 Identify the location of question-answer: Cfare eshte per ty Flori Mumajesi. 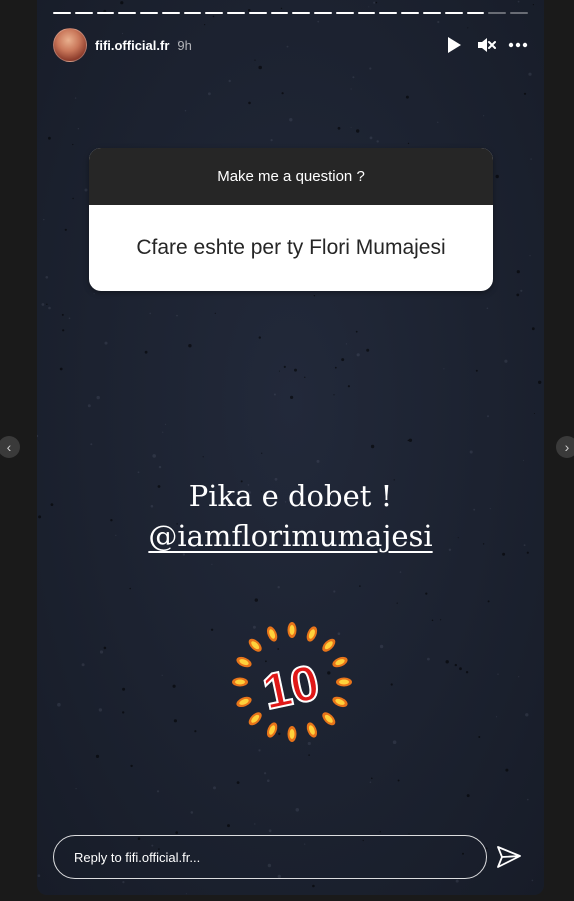
(291, 247).